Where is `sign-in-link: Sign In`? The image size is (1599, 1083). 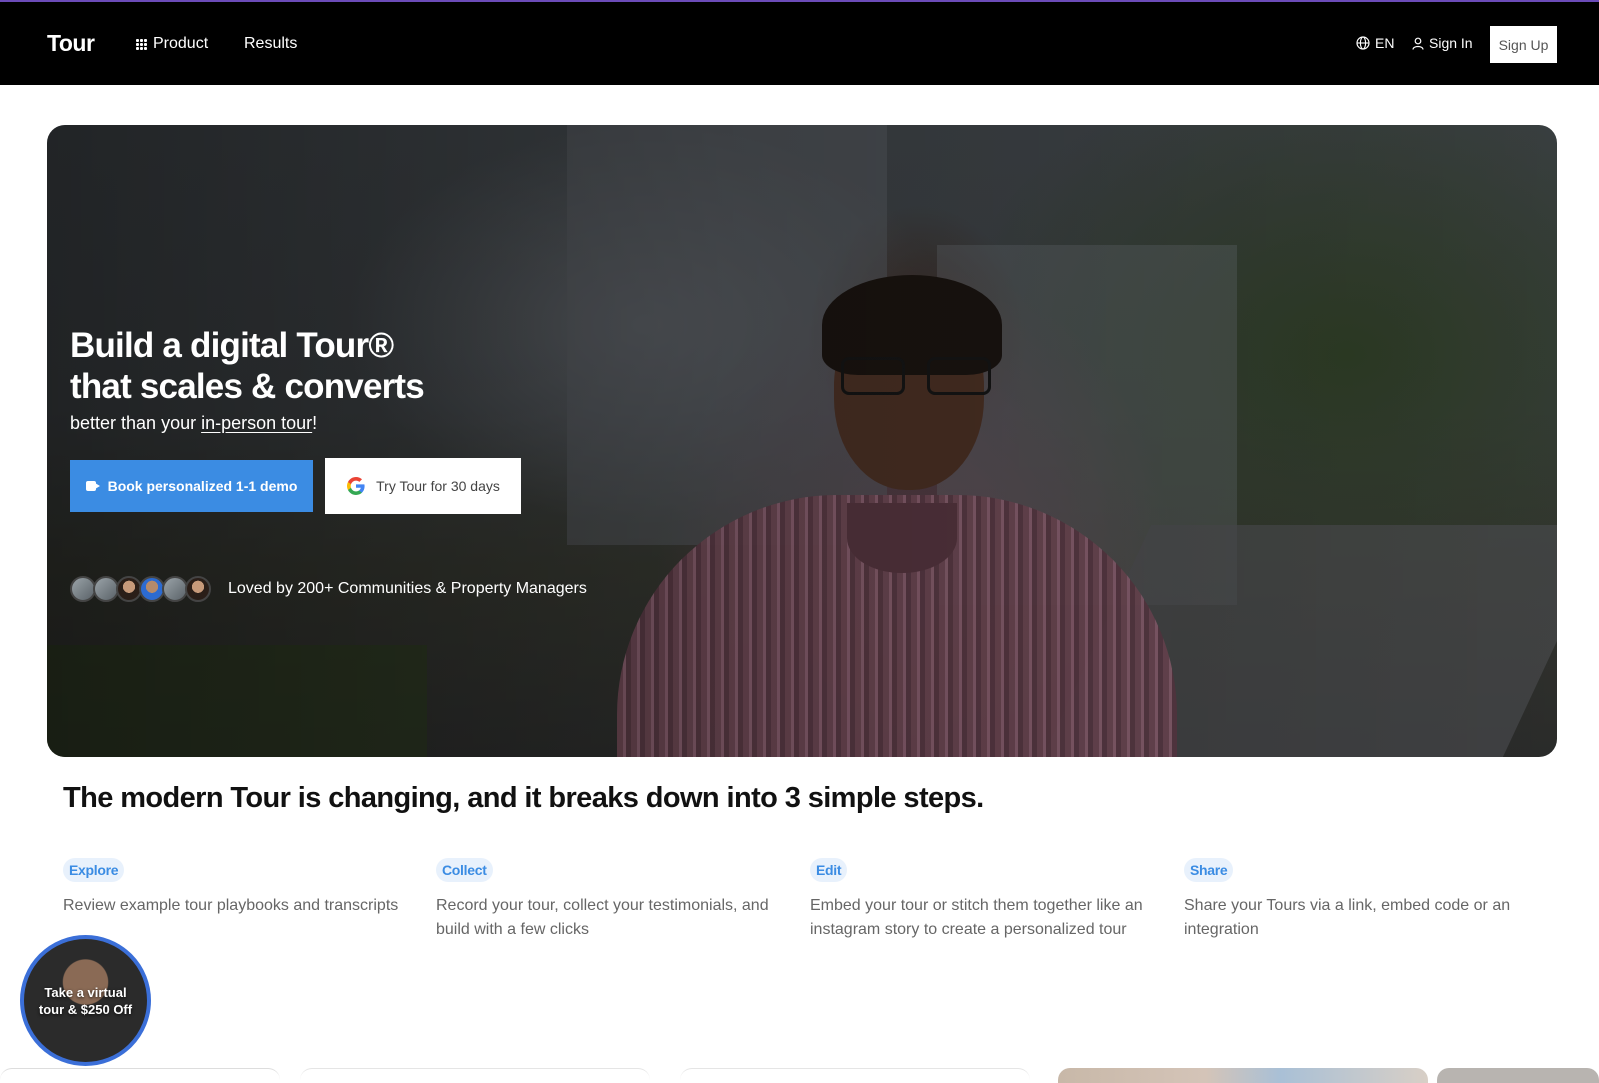
sign-in-link: Sign In is located at coordinates (1442, 43).